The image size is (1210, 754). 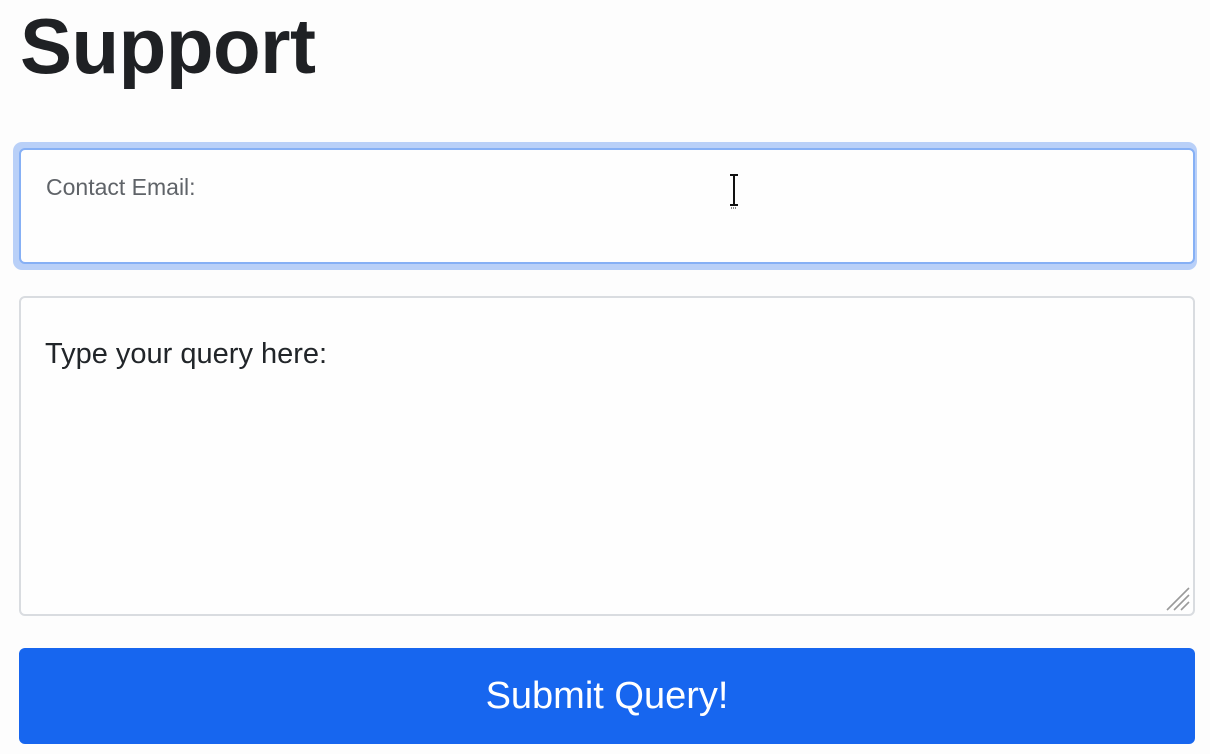 I want to click on email-field: Contact Email:, so click(x=607, y=206).